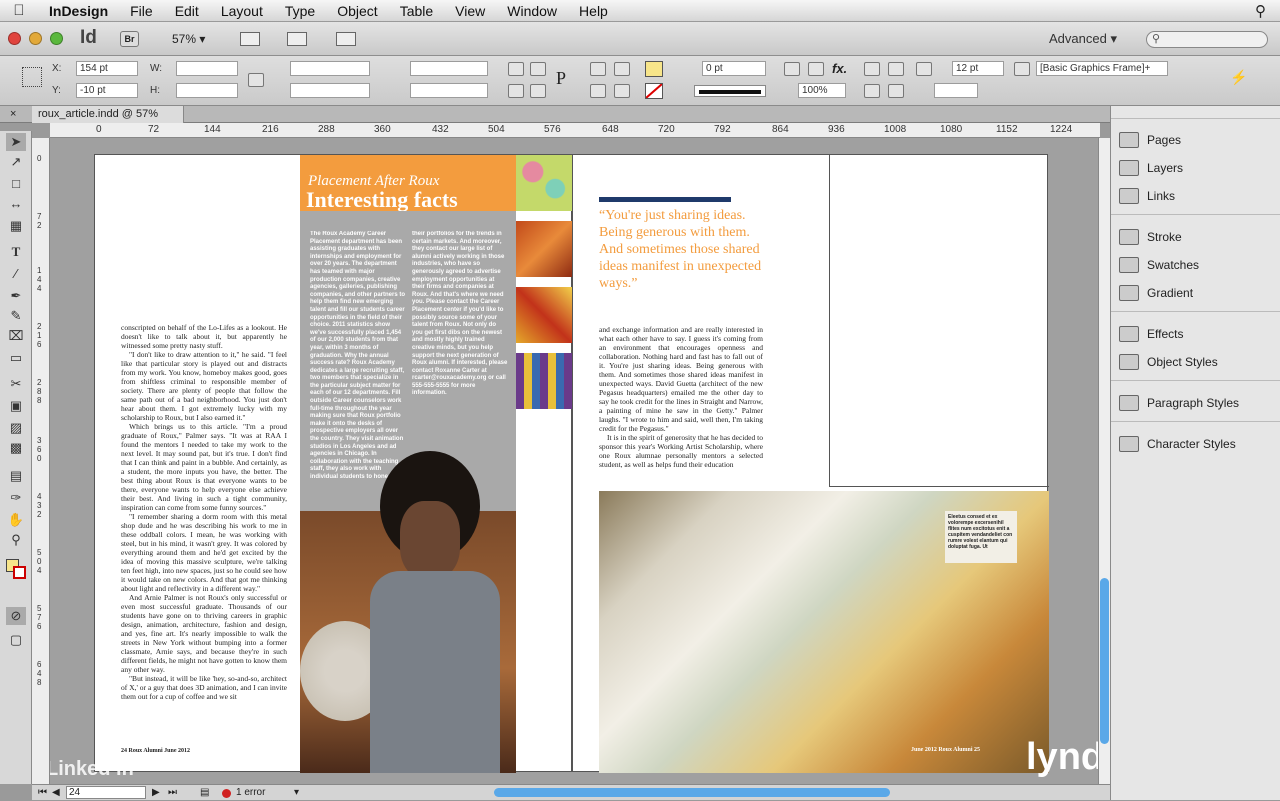 Image resolution: width=1280 pixels, height=801 pixels. Describe the element at coordinates (516, 91) in the screenshot. I see `flip-horizontal-icon` at that location.